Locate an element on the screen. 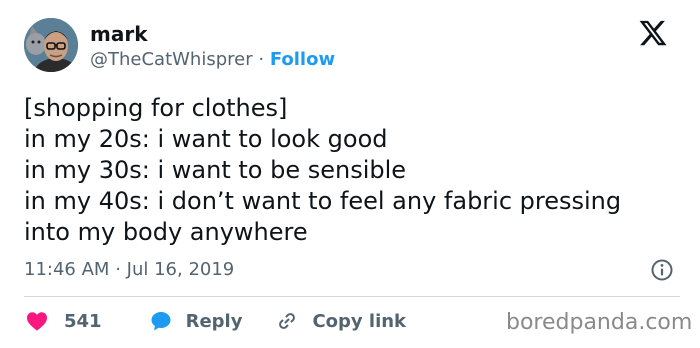 This screenshot has width=700, height=348. link-icon is located at coordinates (287, 321).